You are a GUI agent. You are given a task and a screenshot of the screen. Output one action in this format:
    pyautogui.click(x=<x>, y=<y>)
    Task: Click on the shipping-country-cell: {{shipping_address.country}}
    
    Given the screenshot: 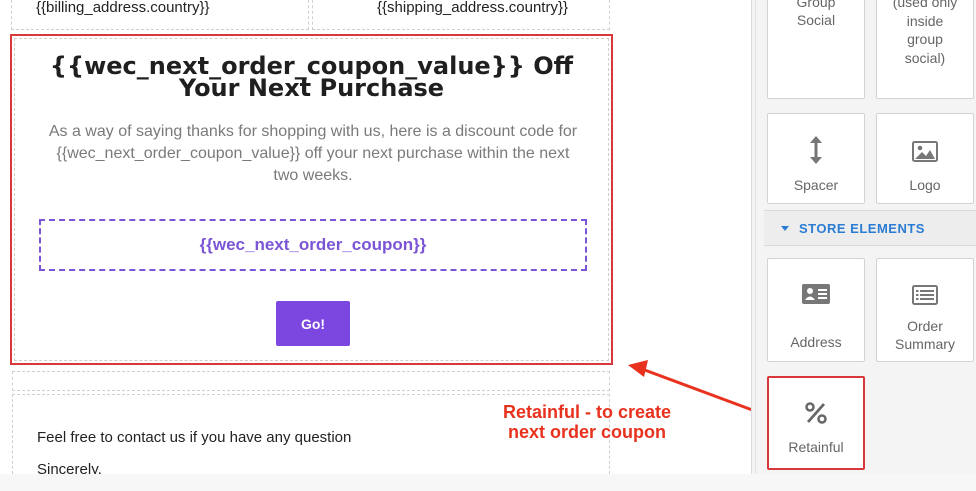 What is the action you would take?
    pyautogui.click(x=461, y=15)
    